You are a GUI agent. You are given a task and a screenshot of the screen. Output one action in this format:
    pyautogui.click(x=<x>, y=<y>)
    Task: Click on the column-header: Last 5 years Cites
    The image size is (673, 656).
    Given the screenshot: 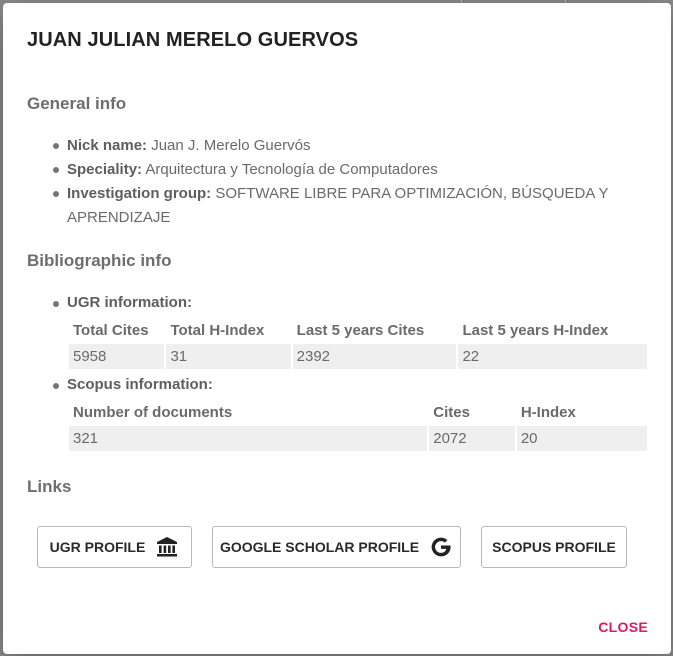 What is the action you would take?
    pyautogui.click(x=374, y=330)
    